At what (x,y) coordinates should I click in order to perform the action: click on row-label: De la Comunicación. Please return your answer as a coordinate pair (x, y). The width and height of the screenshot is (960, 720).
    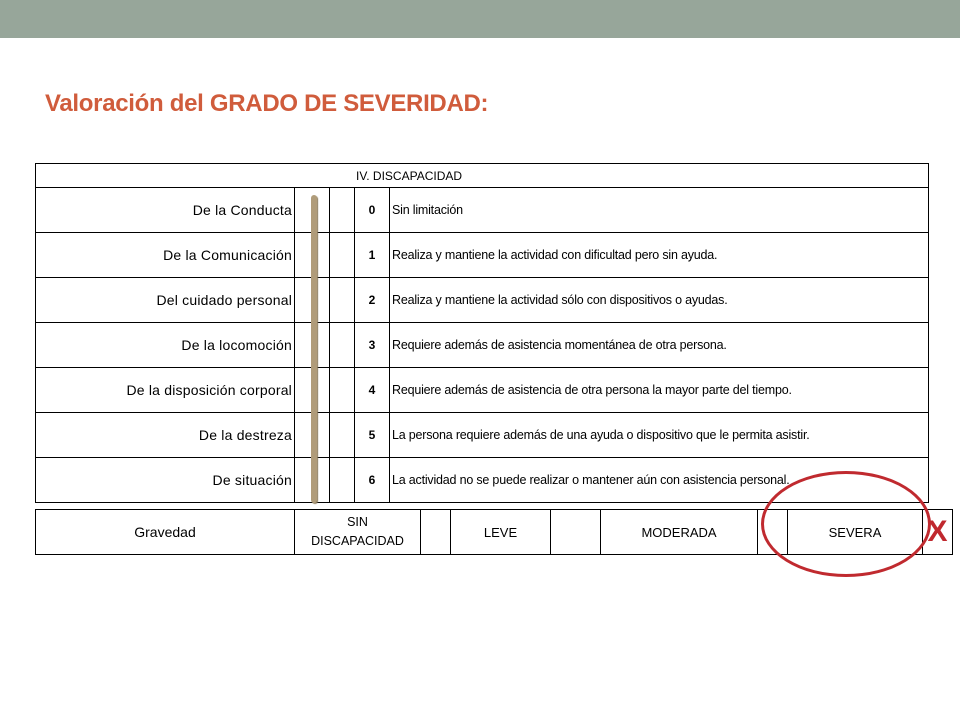
    Looking at the image, I should click on (165, 255).